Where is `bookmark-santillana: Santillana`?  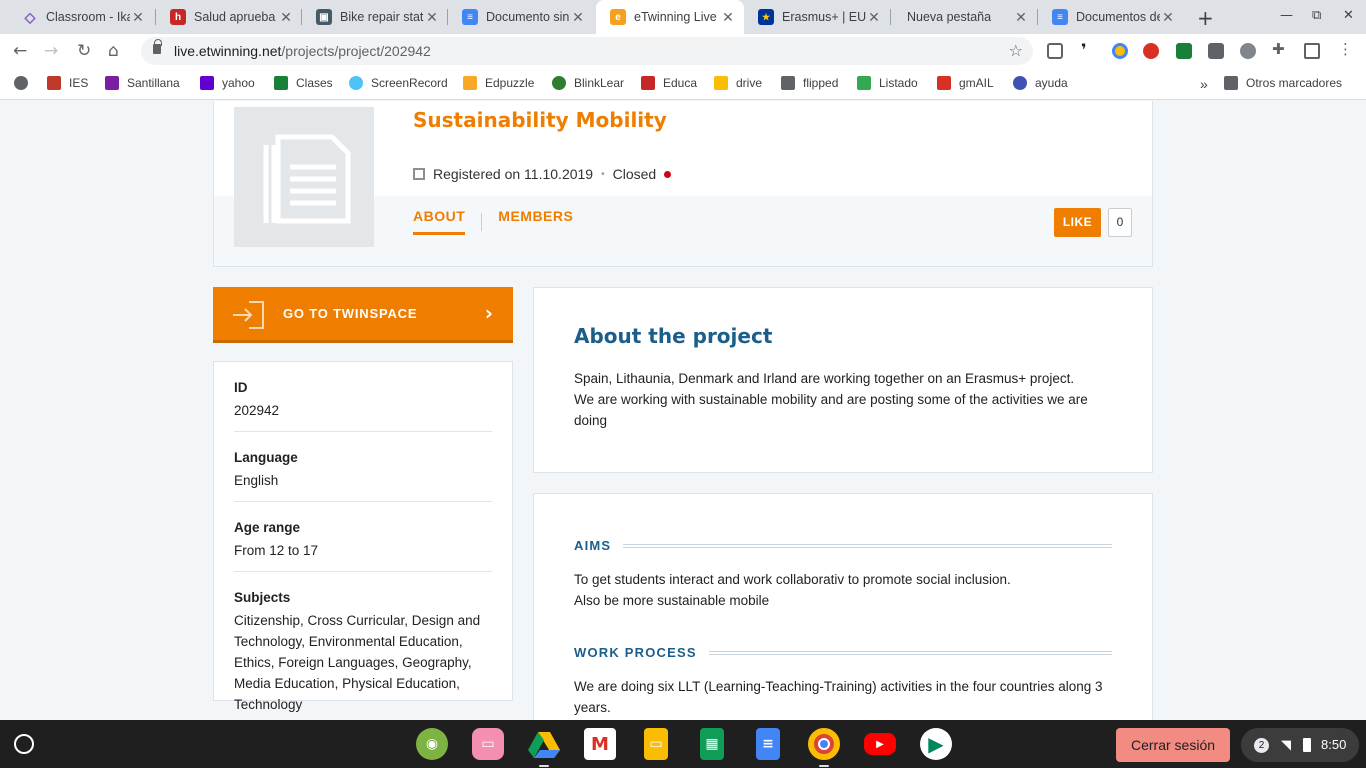
bookmark-santillana: Santillana is located at coordinates (142, 83).